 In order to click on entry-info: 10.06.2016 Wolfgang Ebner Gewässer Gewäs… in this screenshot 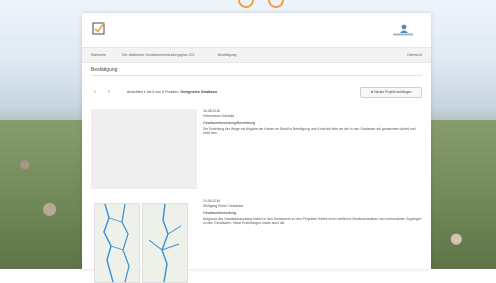, I will do `click(312, 212)`.